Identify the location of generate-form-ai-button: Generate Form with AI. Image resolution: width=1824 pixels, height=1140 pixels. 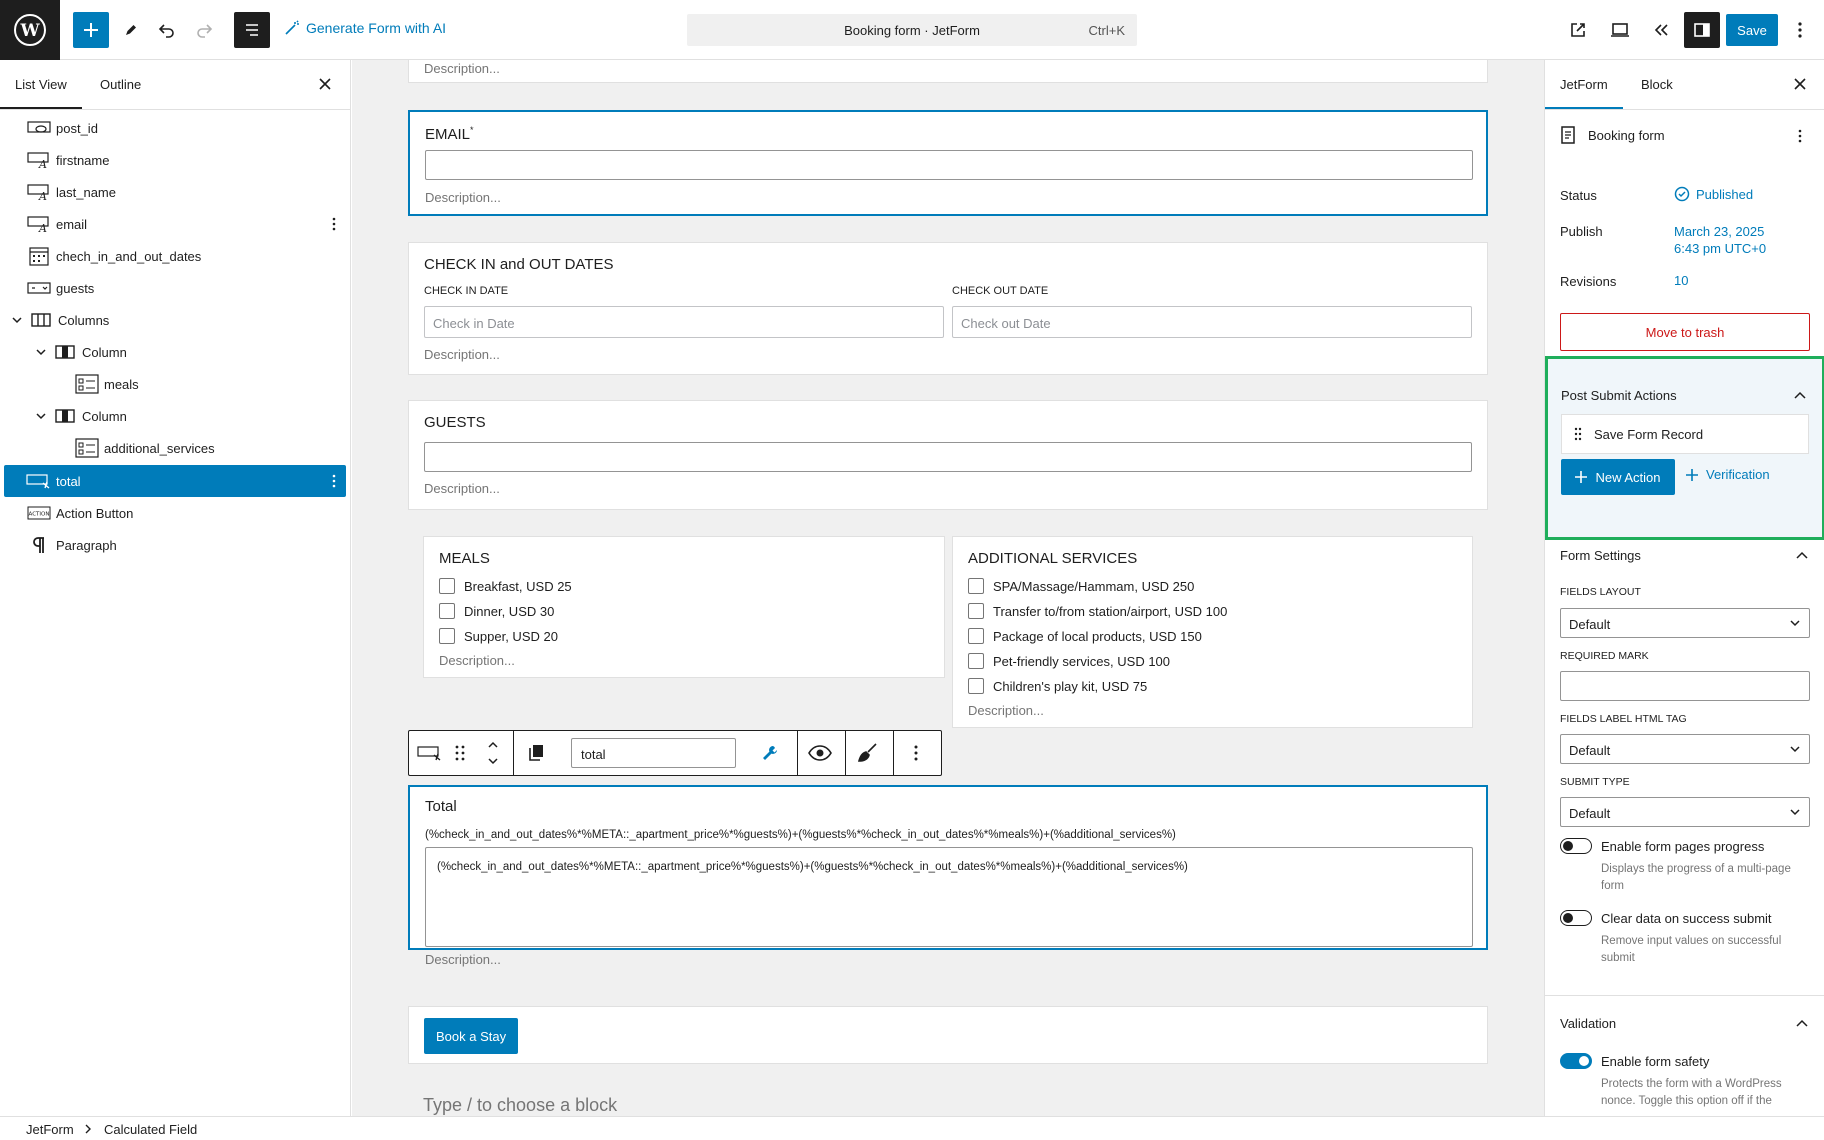
(365, 28).